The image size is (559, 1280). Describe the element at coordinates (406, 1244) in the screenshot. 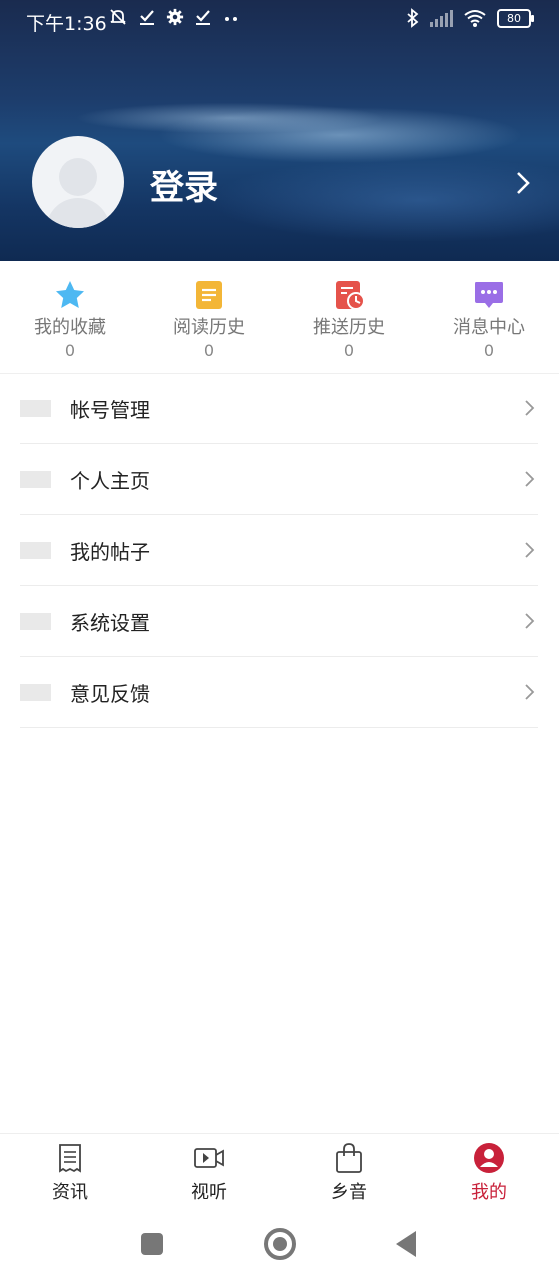

I see `back-button` at that location.